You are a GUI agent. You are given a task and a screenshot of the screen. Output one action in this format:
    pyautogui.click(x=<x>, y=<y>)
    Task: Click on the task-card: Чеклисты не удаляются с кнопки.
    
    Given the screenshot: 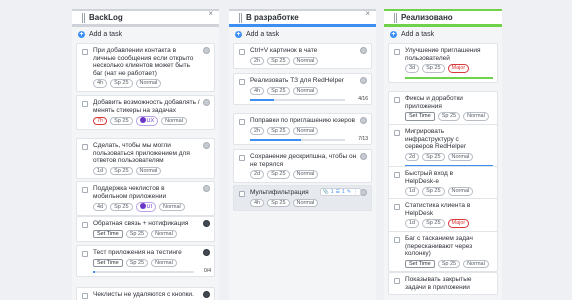 What is the action you would take?
    pyautogui.click(x=145, y=293)
    